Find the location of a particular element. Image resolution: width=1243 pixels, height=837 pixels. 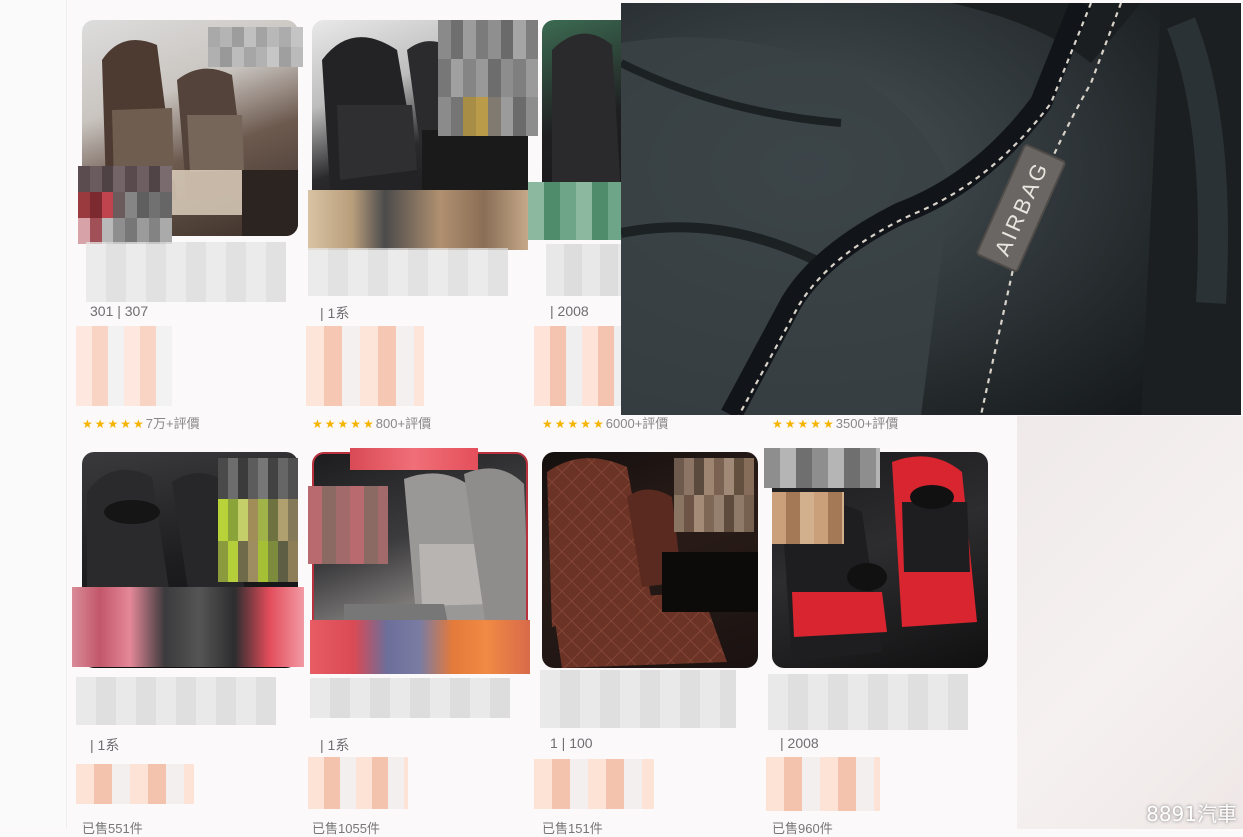

right-blank-panel is located at coordinates (1130, 622).